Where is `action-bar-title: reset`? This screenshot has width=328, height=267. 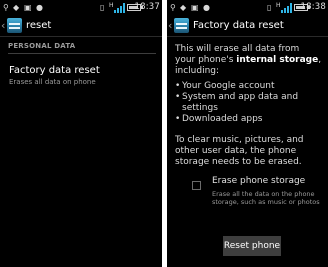 action-bar-title: reset is located at coordinates (39, 25).